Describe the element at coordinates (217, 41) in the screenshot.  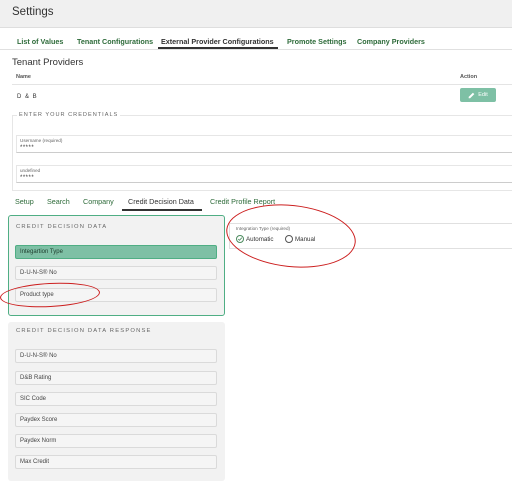
I see `tab-external-provider-configurations: External Provider Configurations` at that location.